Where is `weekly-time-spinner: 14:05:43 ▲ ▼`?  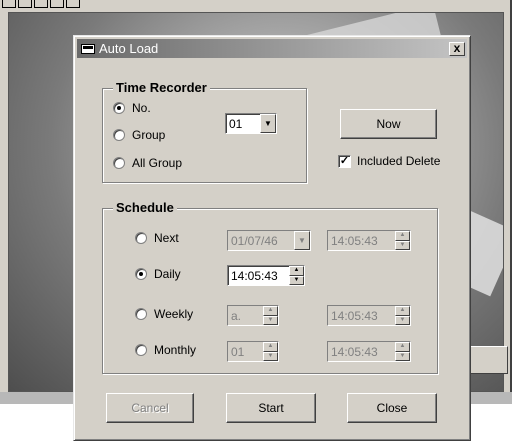
weekly-time-spinner: 14:05:43 ▲ ▼ is located at coordinates (369, 315).